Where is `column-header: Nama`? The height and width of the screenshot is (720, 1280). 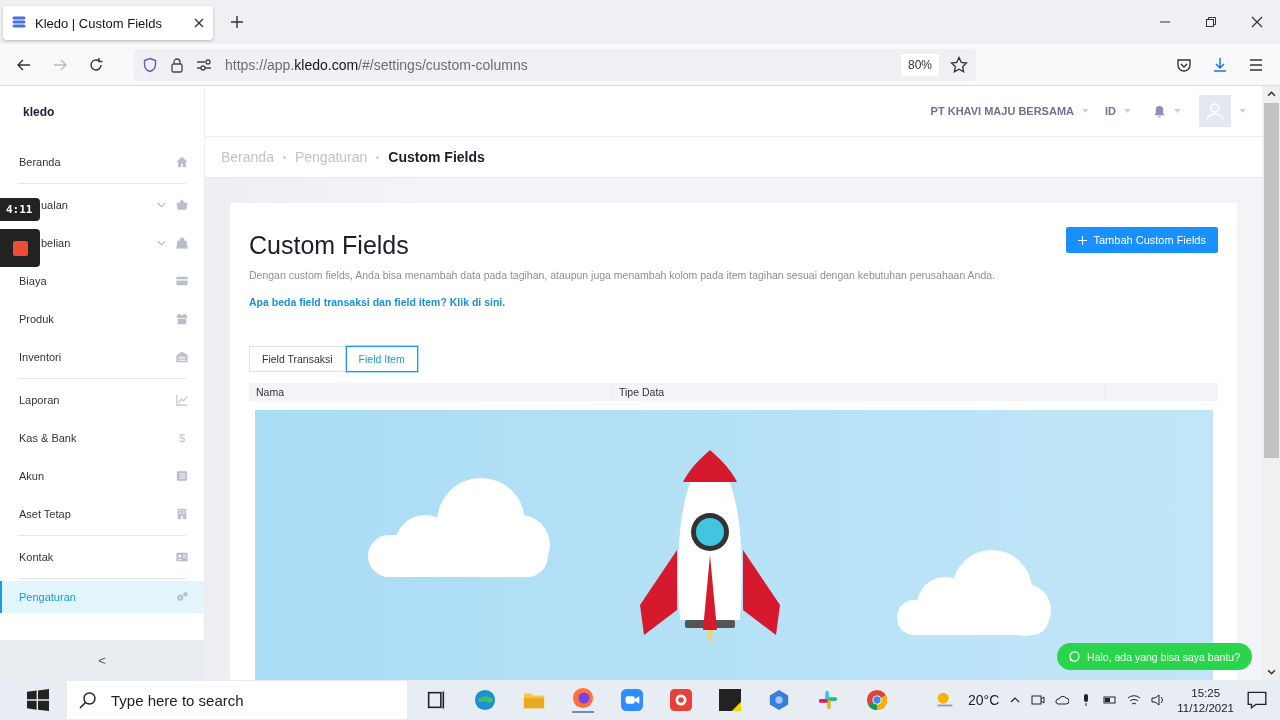
column-header: Nama is located at coordinates (270, 392).